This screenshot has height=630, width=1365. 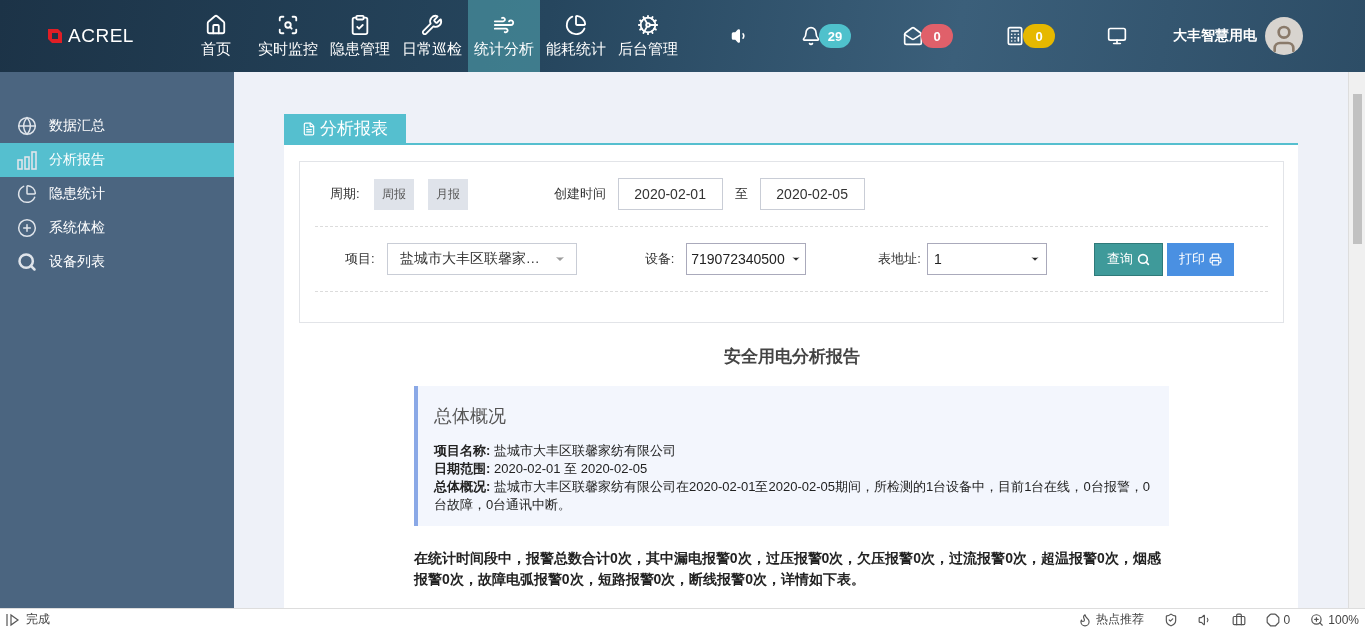 I want to click on period-option: 月报, so click(x=447, y=194).